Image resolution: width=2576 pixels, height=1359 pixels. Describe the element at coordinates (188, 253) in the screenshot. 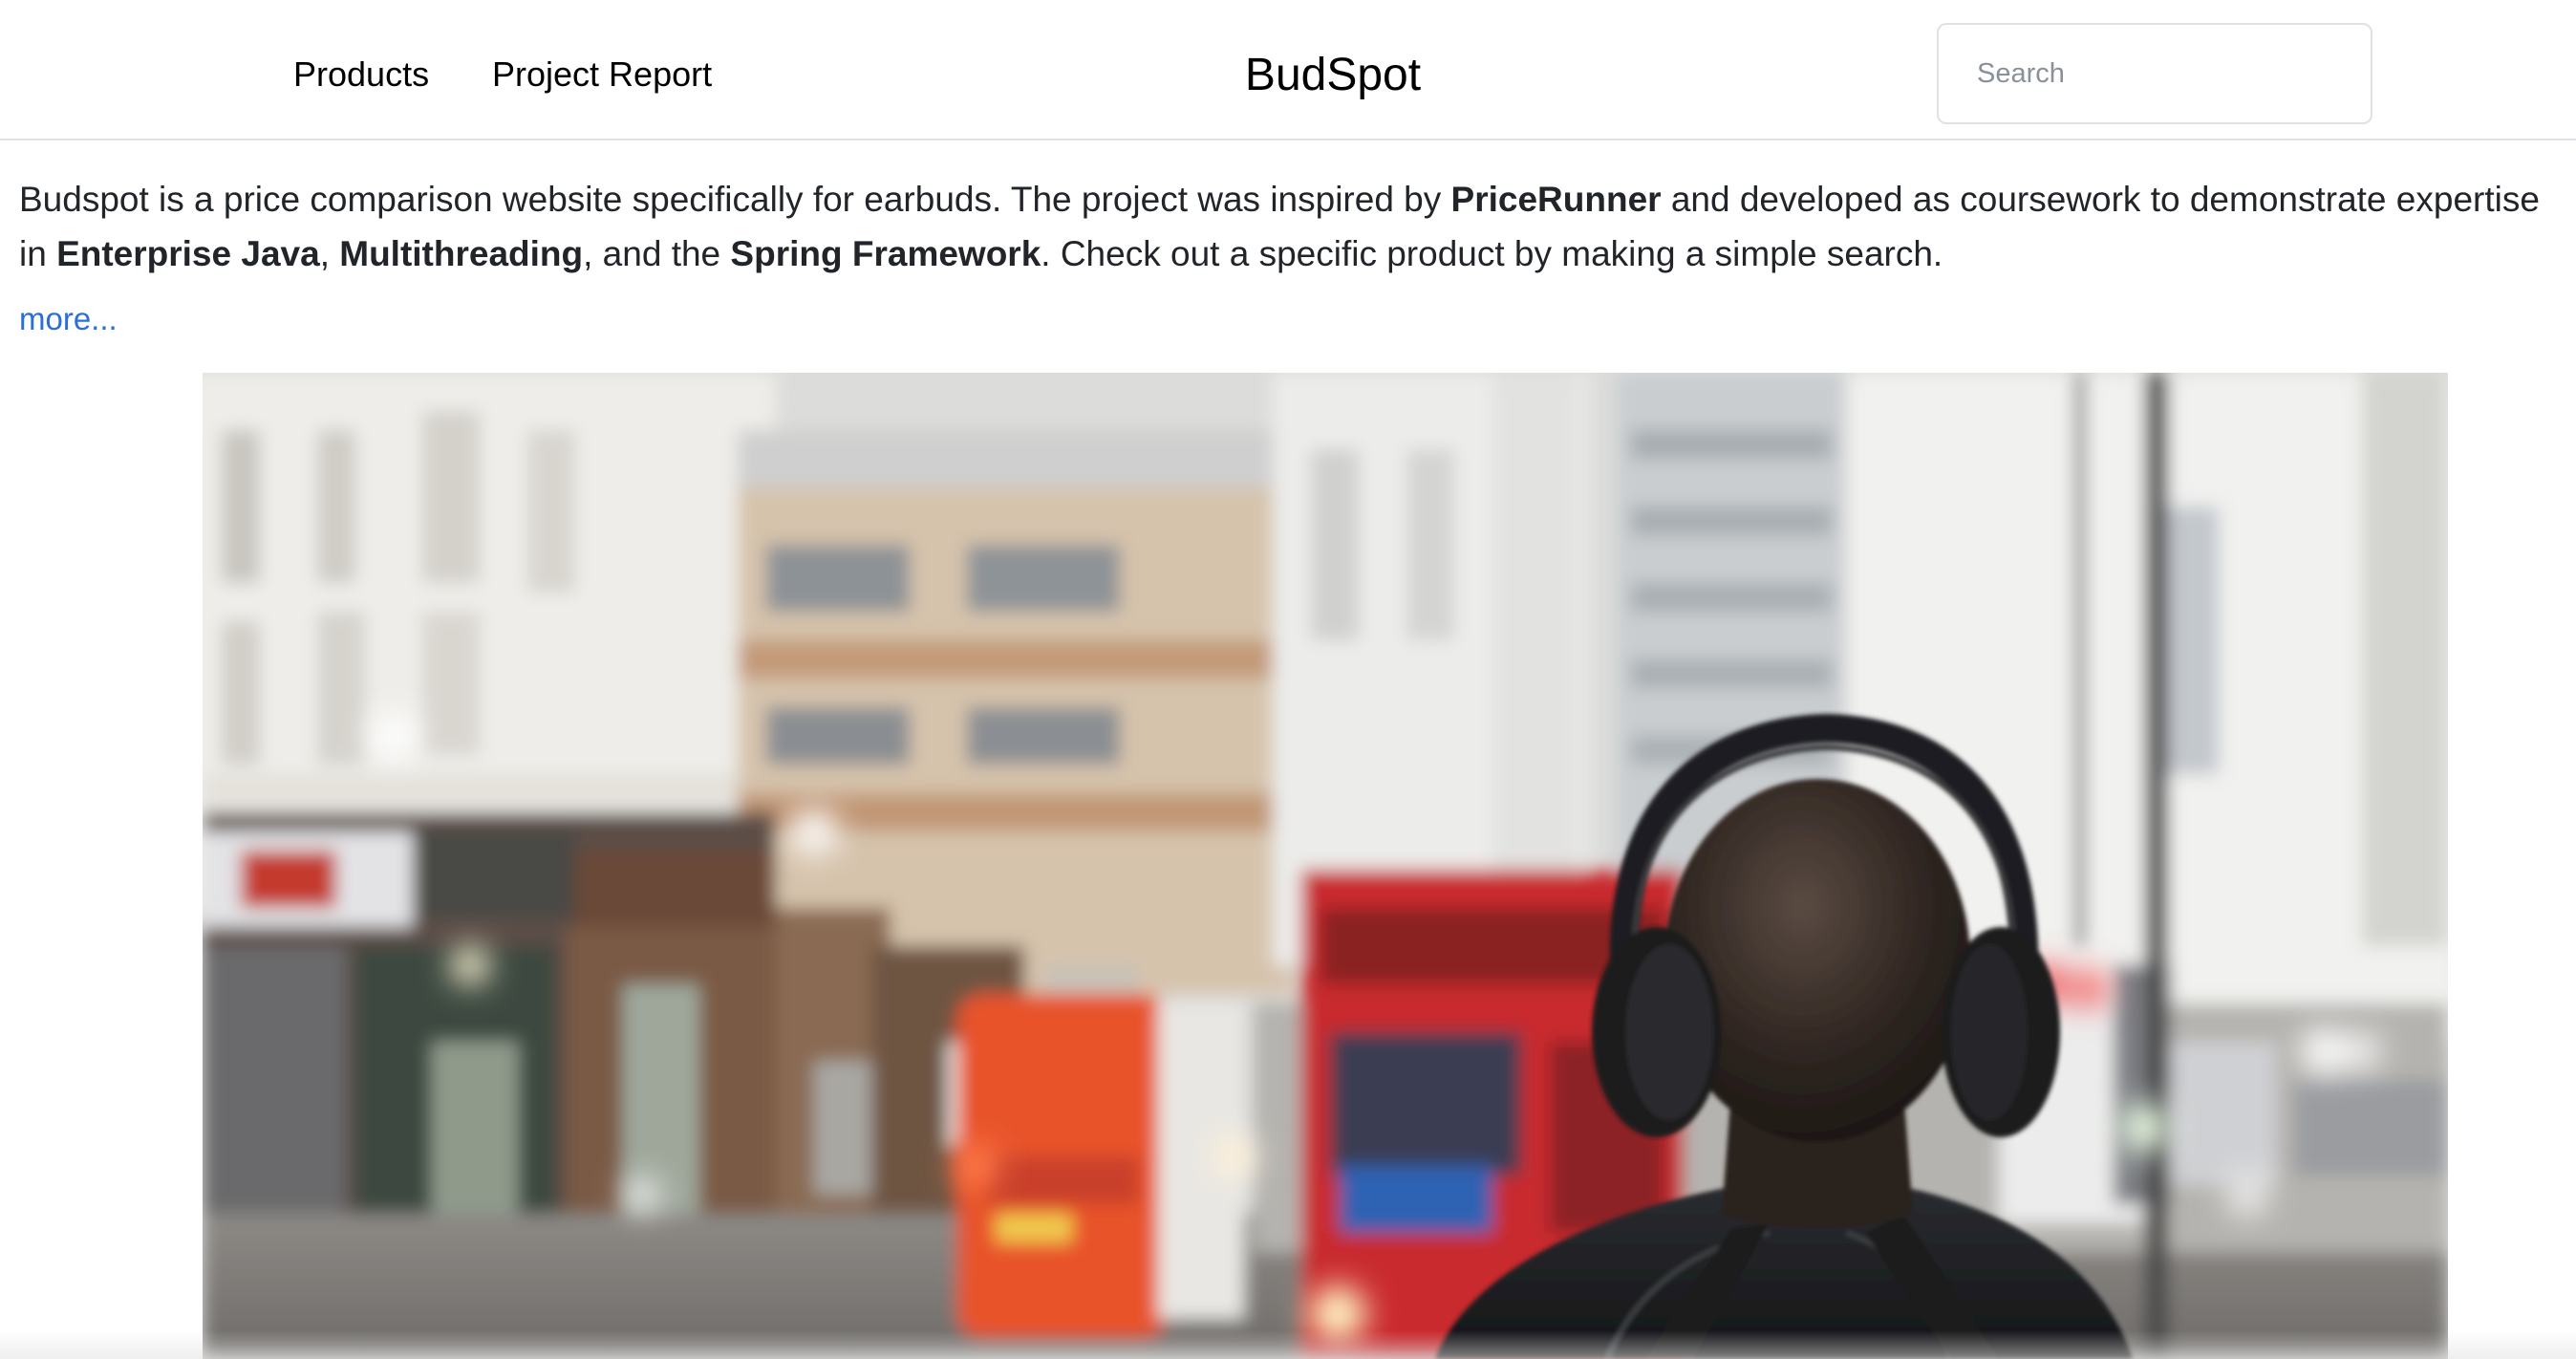

I see `intro-bold-enterprise-java: Enterprise Java` at that location.